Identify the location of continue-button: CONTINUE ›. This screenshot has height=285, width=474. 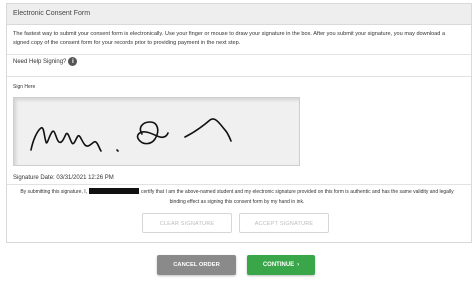
(281, 265).